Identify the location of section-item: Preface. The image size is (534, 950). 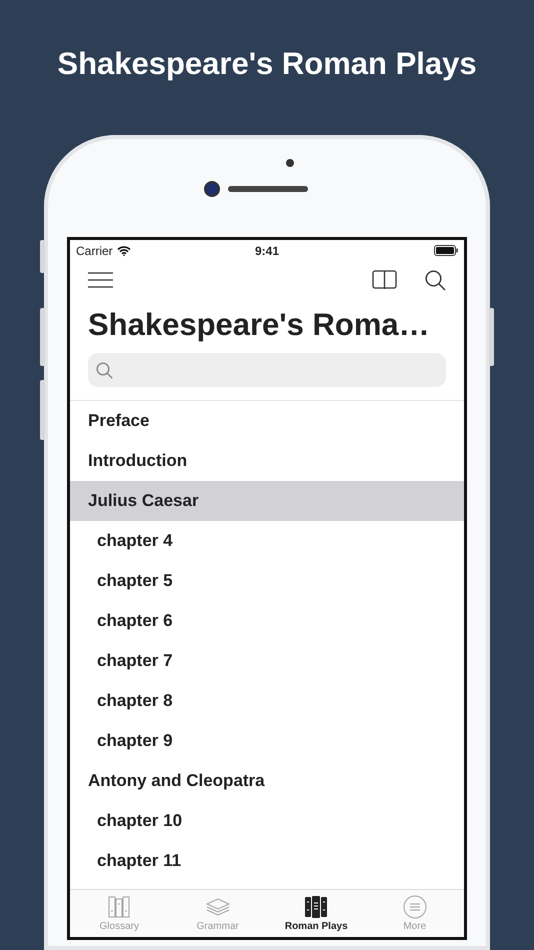
(267, 421).